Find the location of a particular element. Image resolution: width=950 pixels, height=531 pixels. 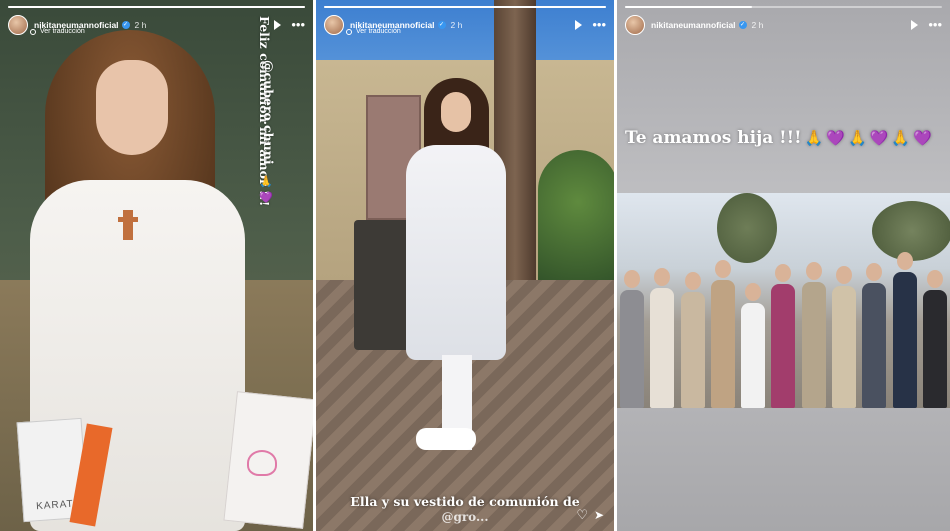

story-mention: @cubero.chuni is located at coordinates (268, 112).